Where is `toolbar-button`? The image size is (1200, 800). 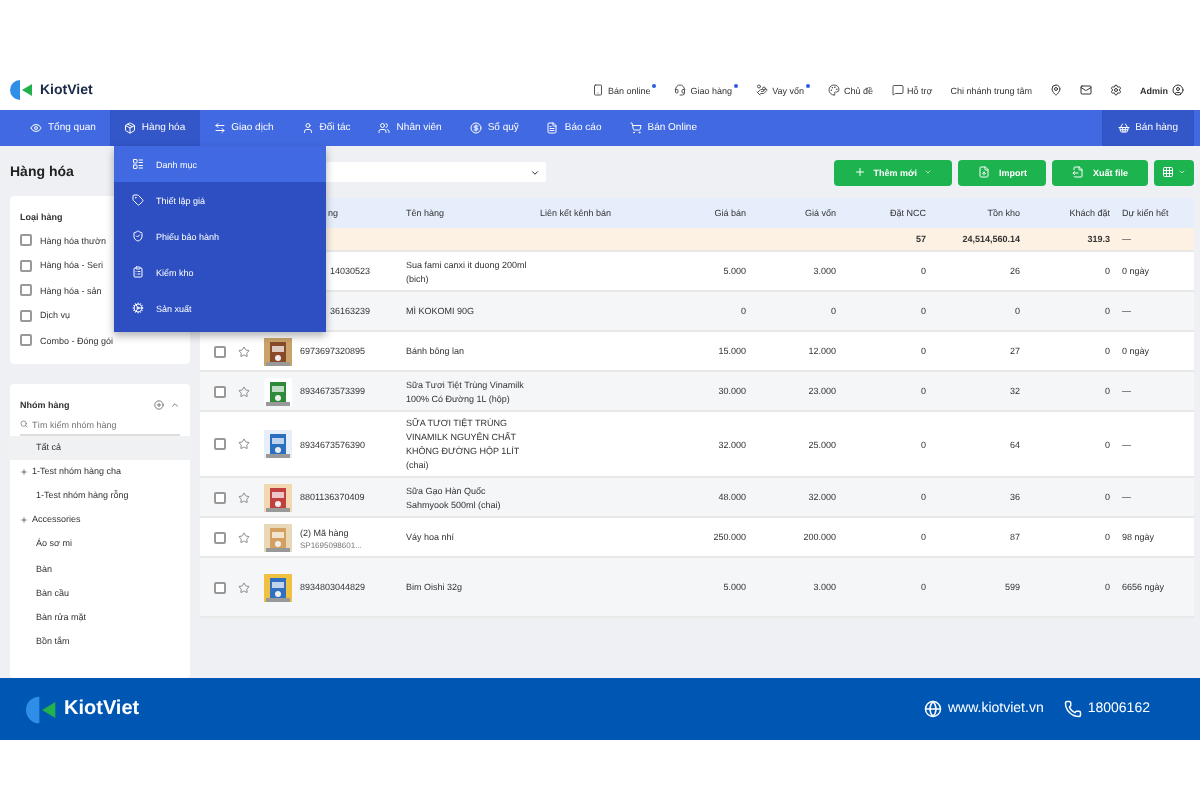
toolbar-button is located at coordinates (1174, 172).